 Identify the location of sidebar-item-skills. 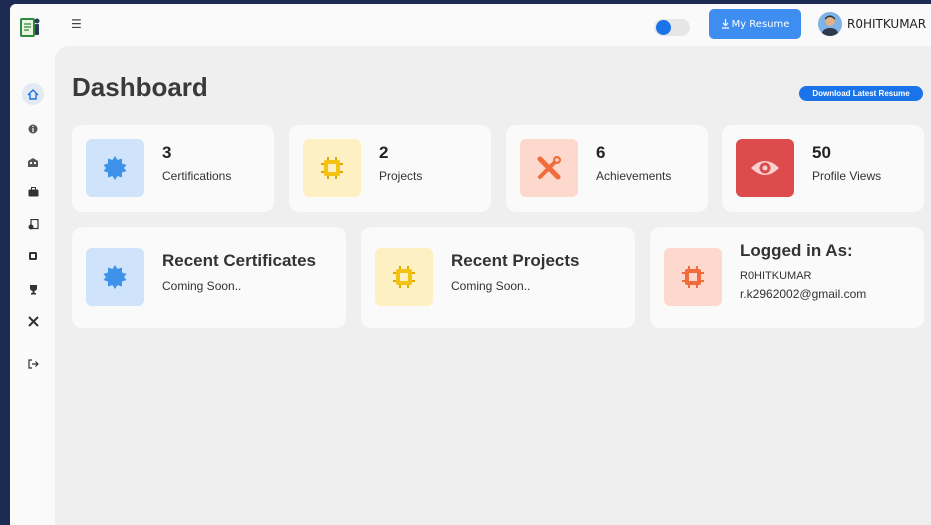
(33, 321).